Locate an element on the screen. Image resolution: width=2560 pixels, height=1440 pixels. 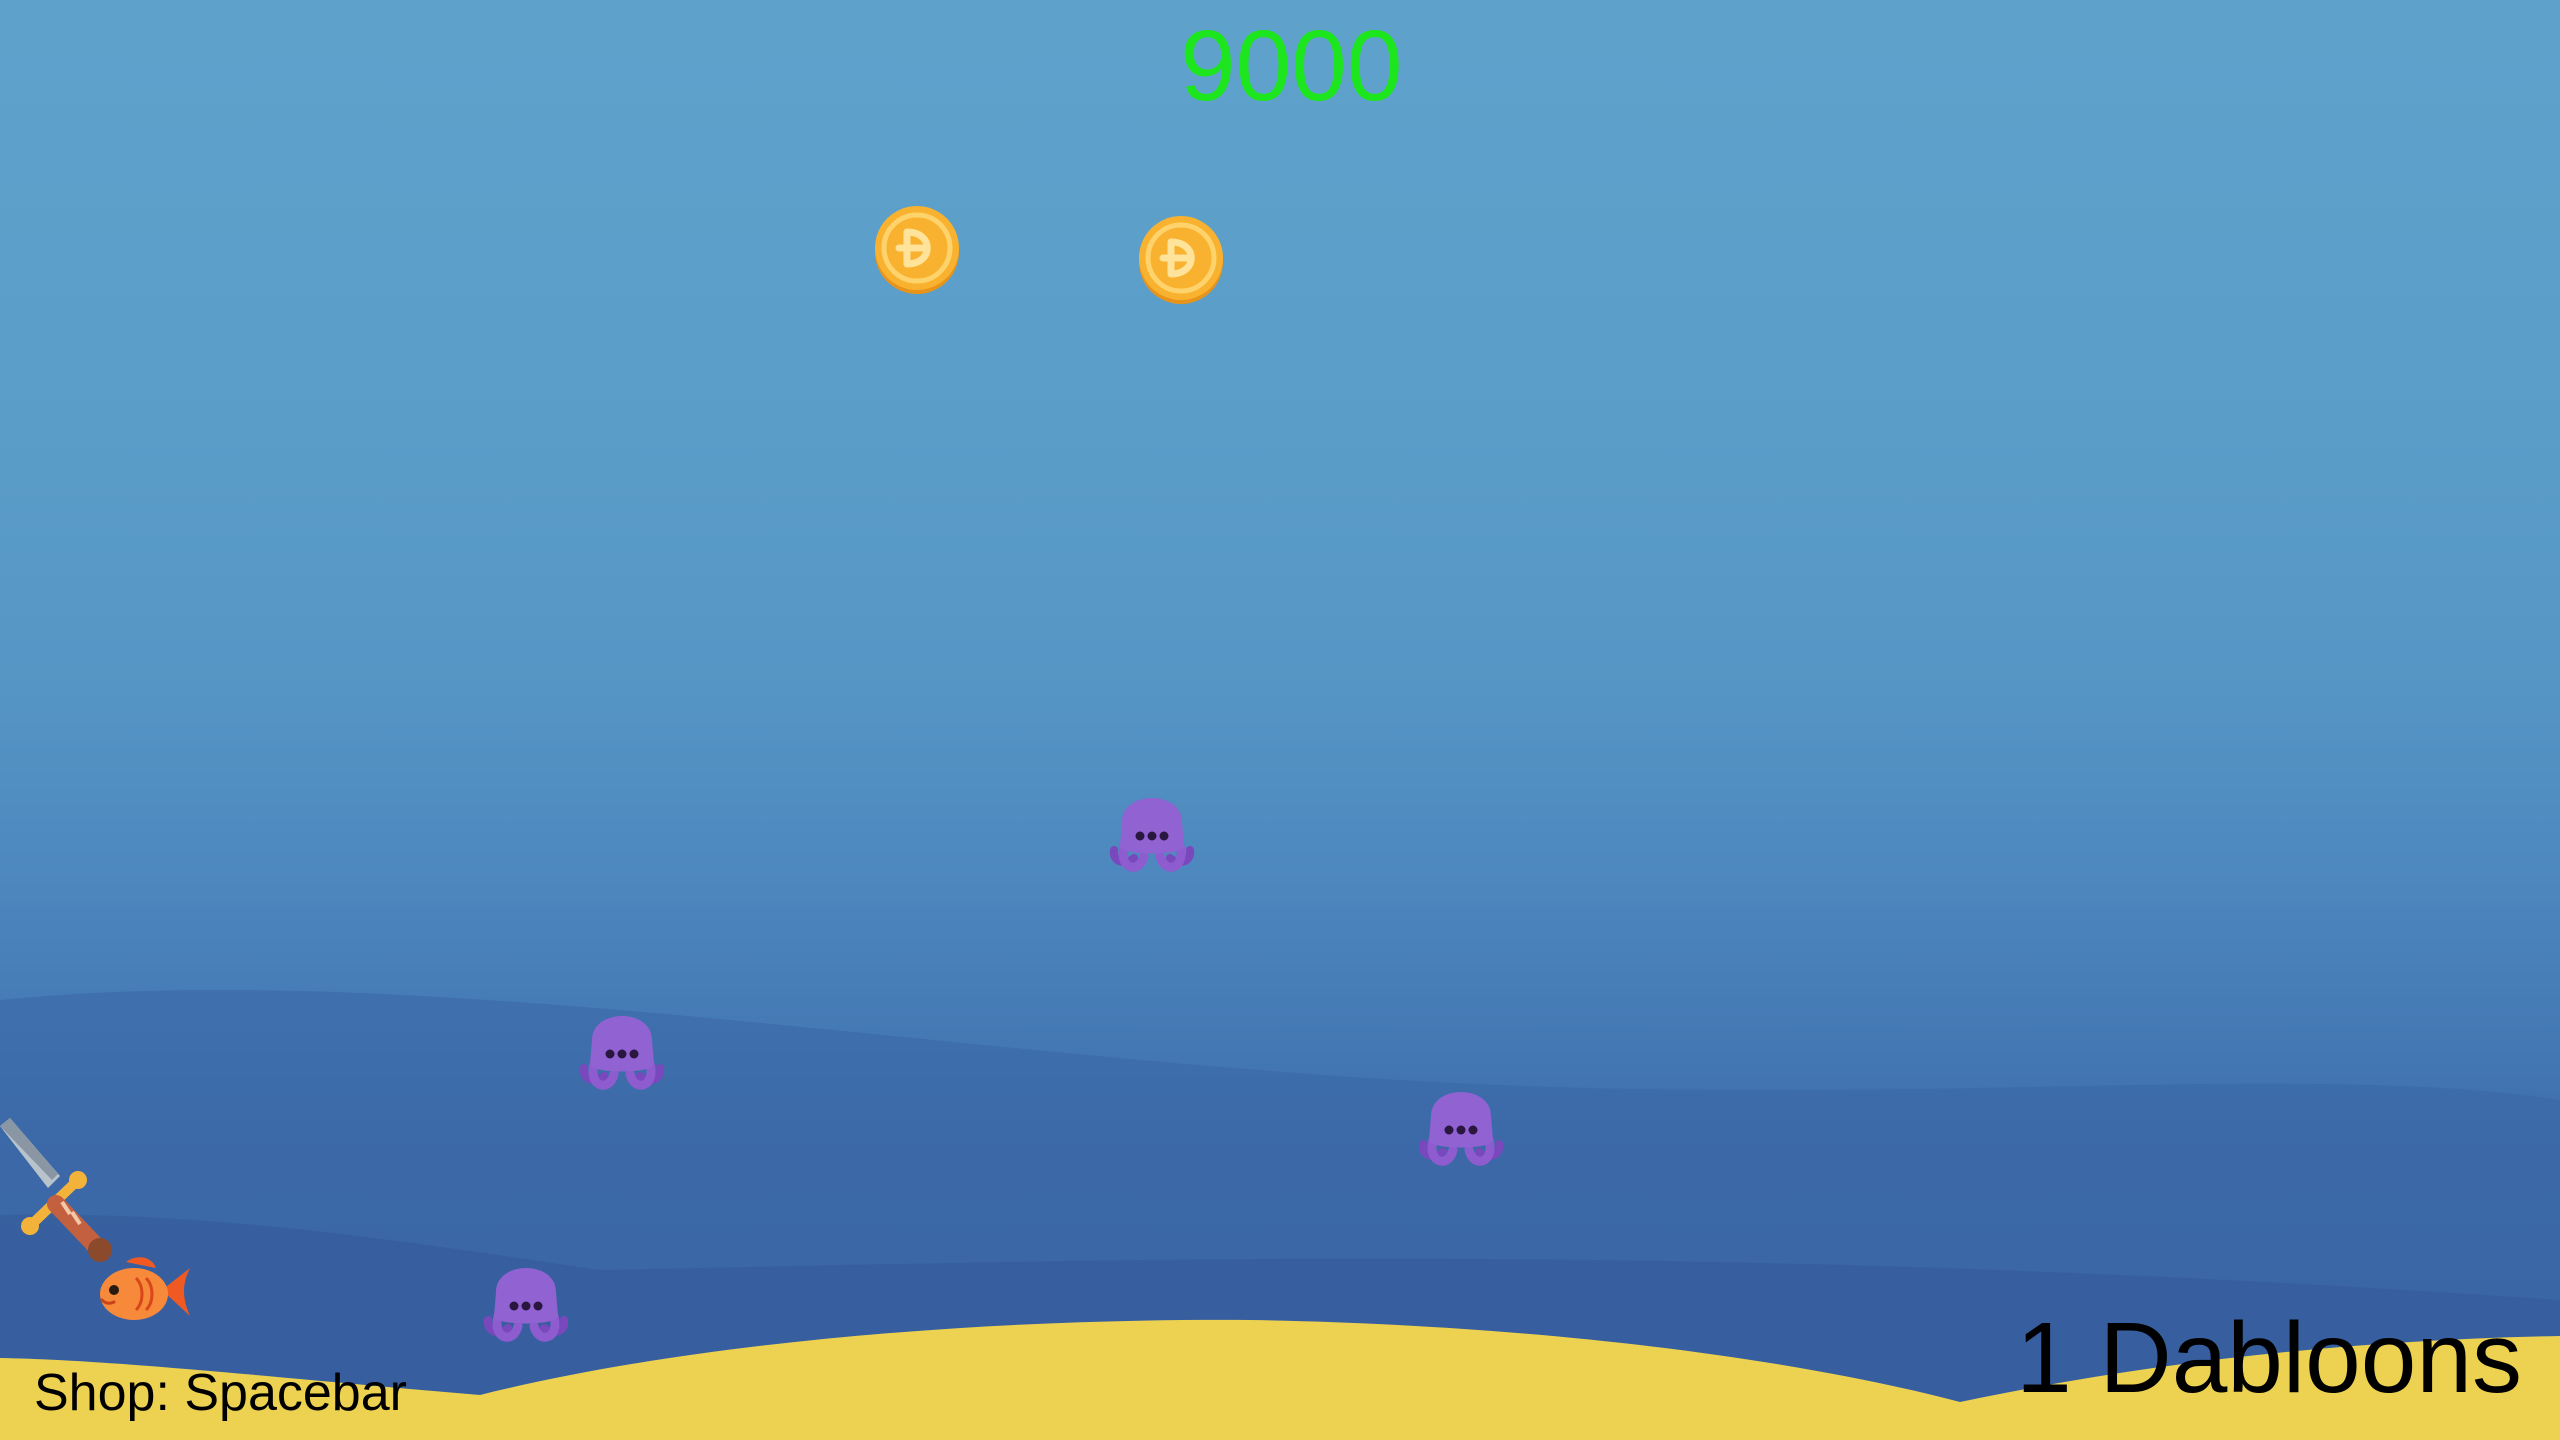
sword-icon is located at coordinates (60, 1193).